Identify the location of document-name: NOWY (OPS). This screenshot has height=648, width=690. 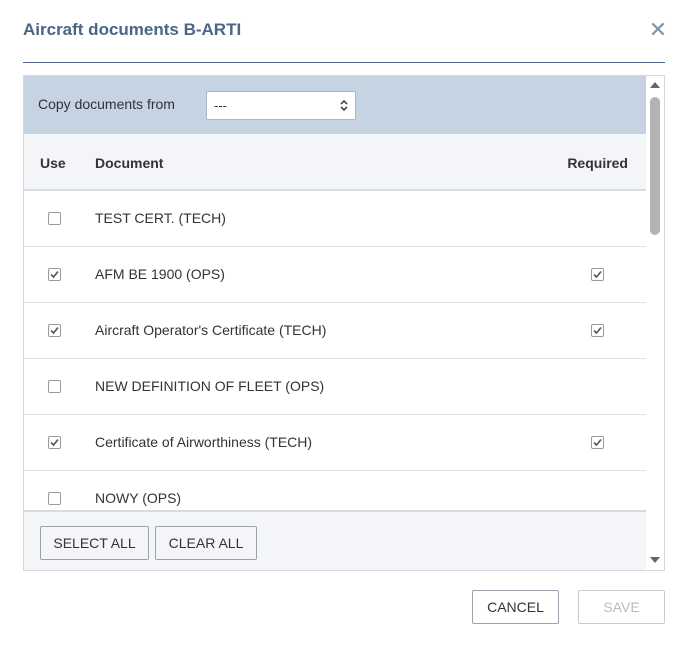
(138, 498).